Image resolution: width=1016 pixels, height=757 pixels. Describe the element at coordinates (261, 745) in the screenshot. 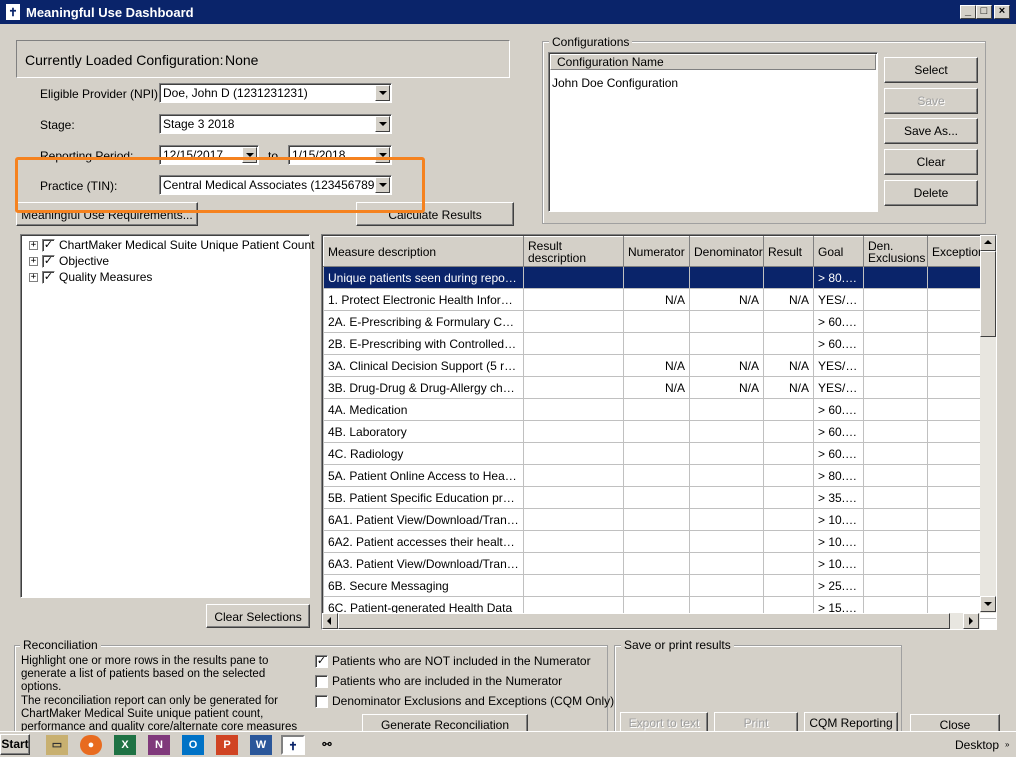

I see `word-icon: W` at that location.